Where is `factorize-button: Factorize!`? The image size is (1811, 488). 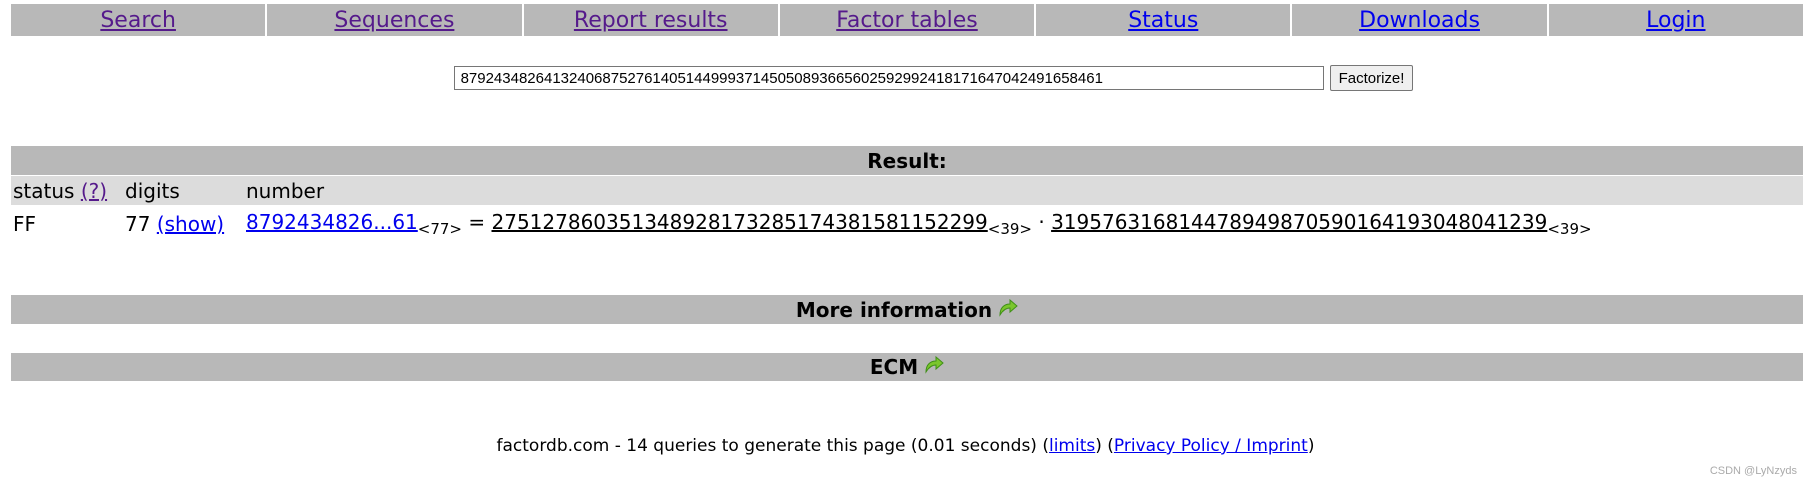
factorize-button: Factorize! is located at coordinates (1371, 78).